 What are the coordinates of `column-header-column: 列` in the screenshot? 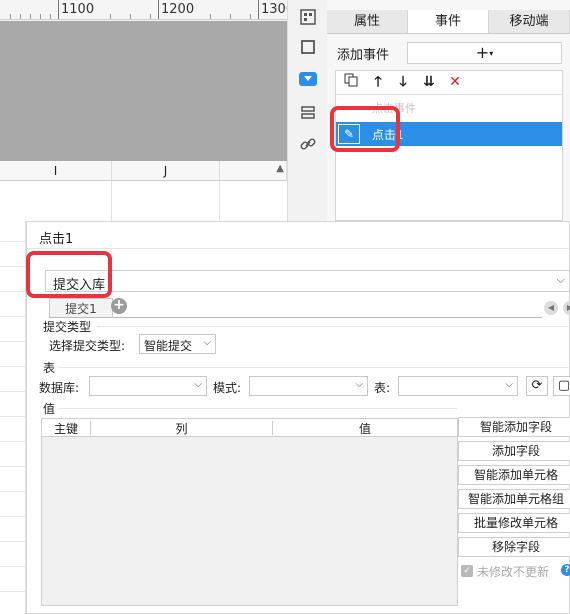 It's located at (181, 428).